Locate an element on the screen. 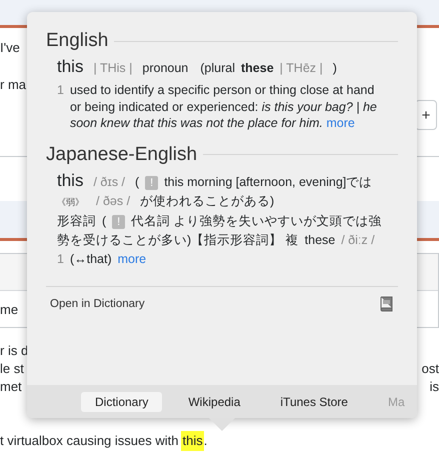  body-text: ost is located at coordinates (430, 369).